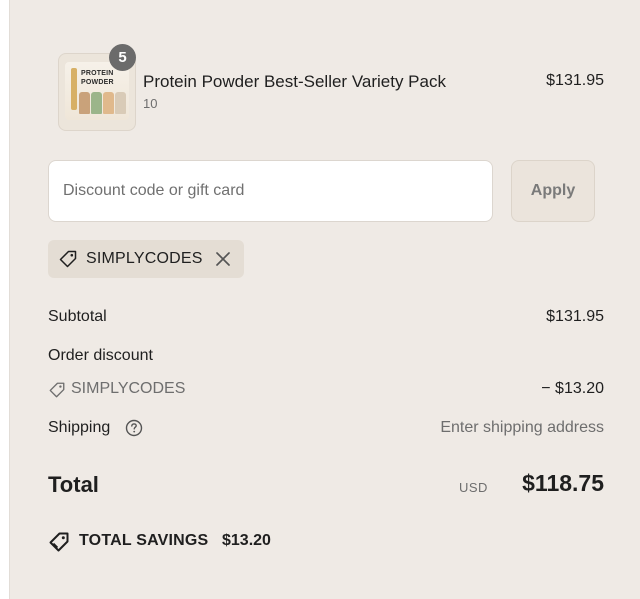 This screenshot has height=599, width=640. Describe the element at coordinates (246, 540) in the screenshot. I see `total-savings-amount: $13.20` at that location.